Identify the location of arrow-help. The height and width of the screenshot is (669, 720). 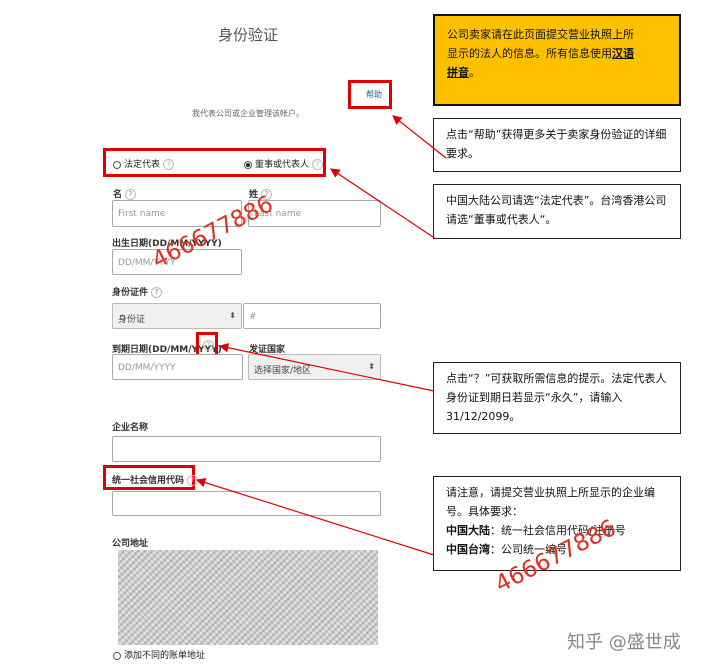
(419, 137).